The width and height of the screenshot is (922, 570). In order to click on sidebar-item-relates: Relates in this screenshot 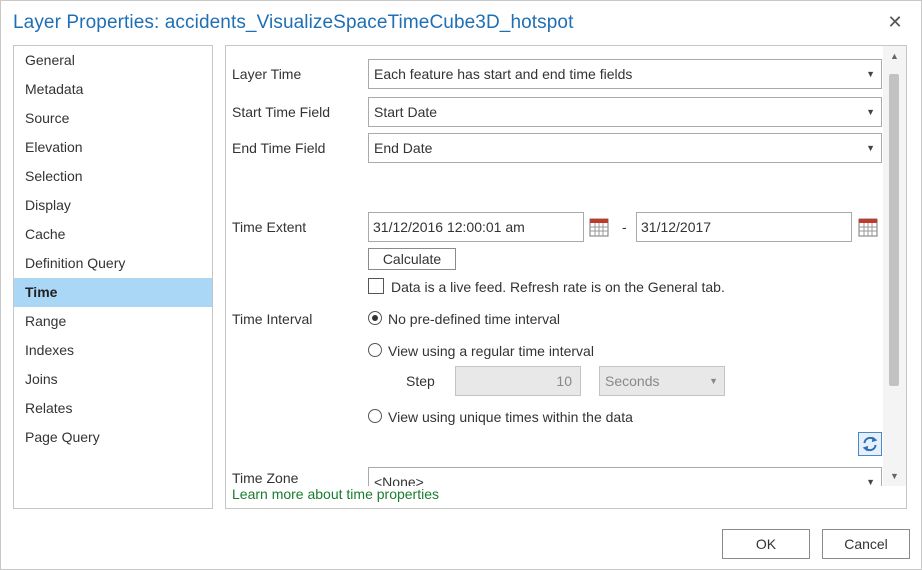, I will do `click(113, 408)`.